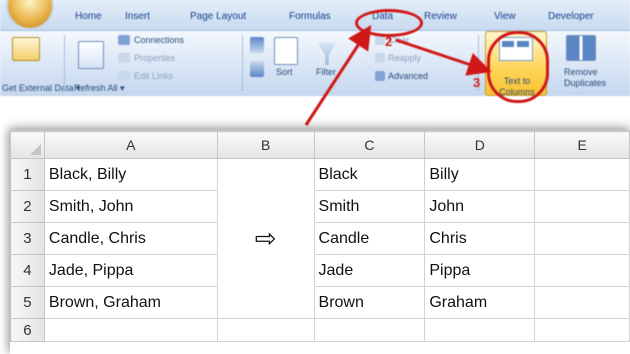  What do you see at coordinates (130, 302) in the screenshot?
I see `cell-a5: Brown, Graham` at bounding box center [130, 302].